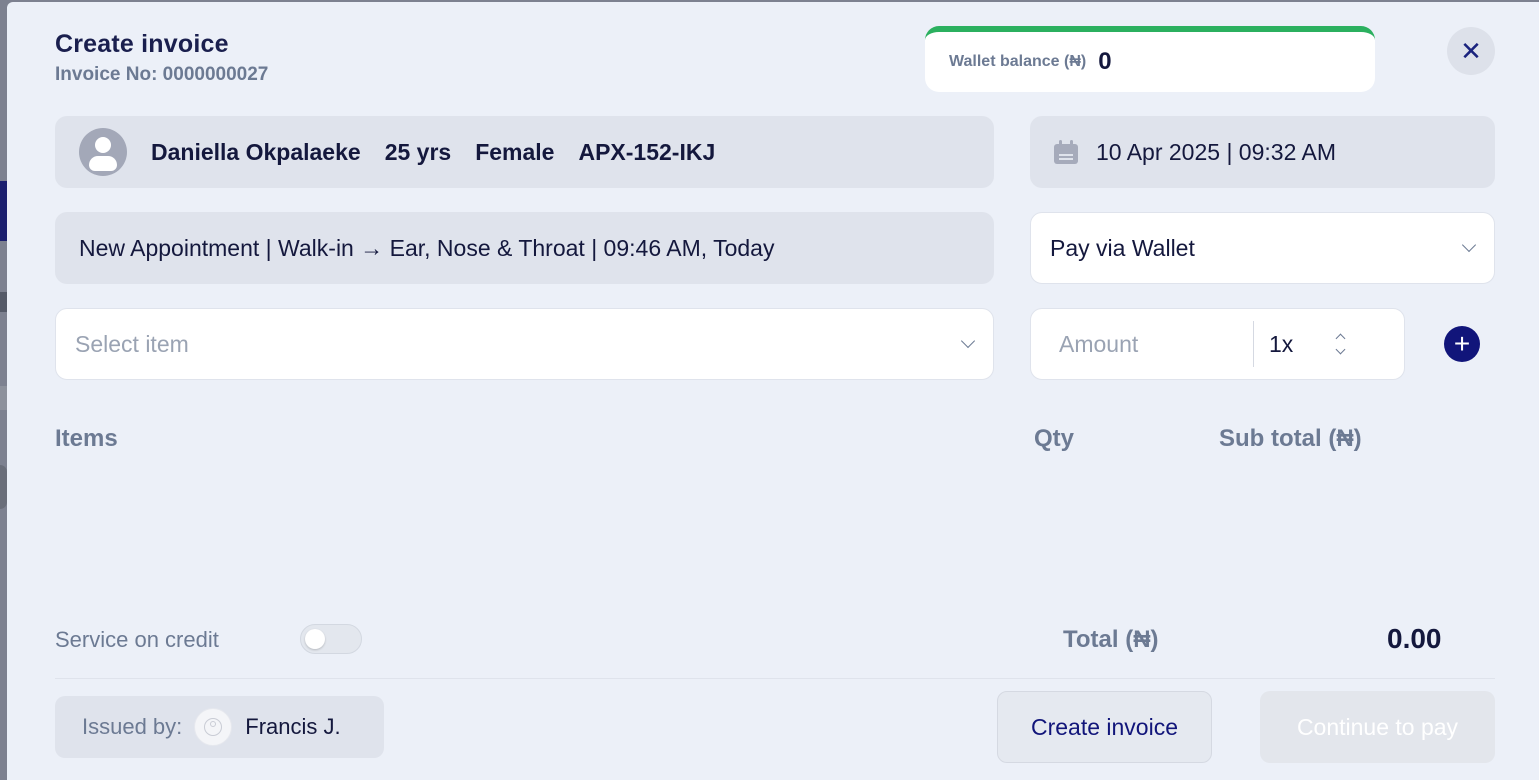 The height and width of the screenshot is (780, 1539). What do you see at coordinates (162, 74) in the screenshot?
I see `invoice-number: Invoice No: 0000000027` at bounding box center [162, 74].